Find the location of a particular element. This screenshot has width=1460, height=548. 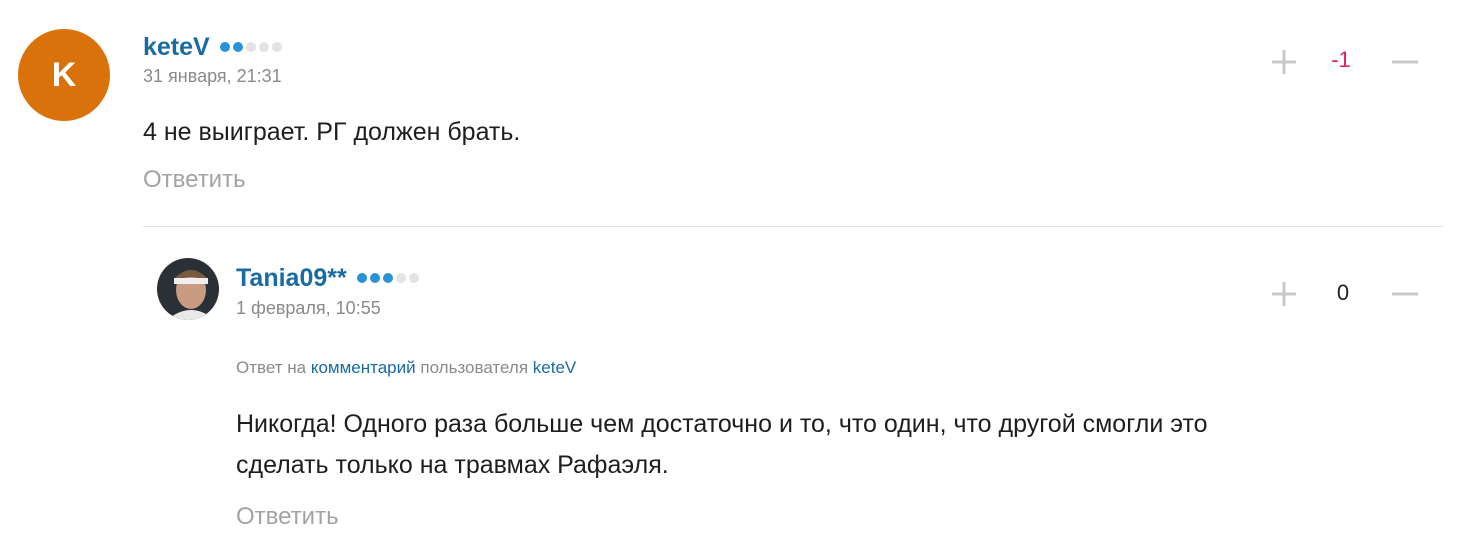

avatar-letter: K is located at coordinates (64, 74).